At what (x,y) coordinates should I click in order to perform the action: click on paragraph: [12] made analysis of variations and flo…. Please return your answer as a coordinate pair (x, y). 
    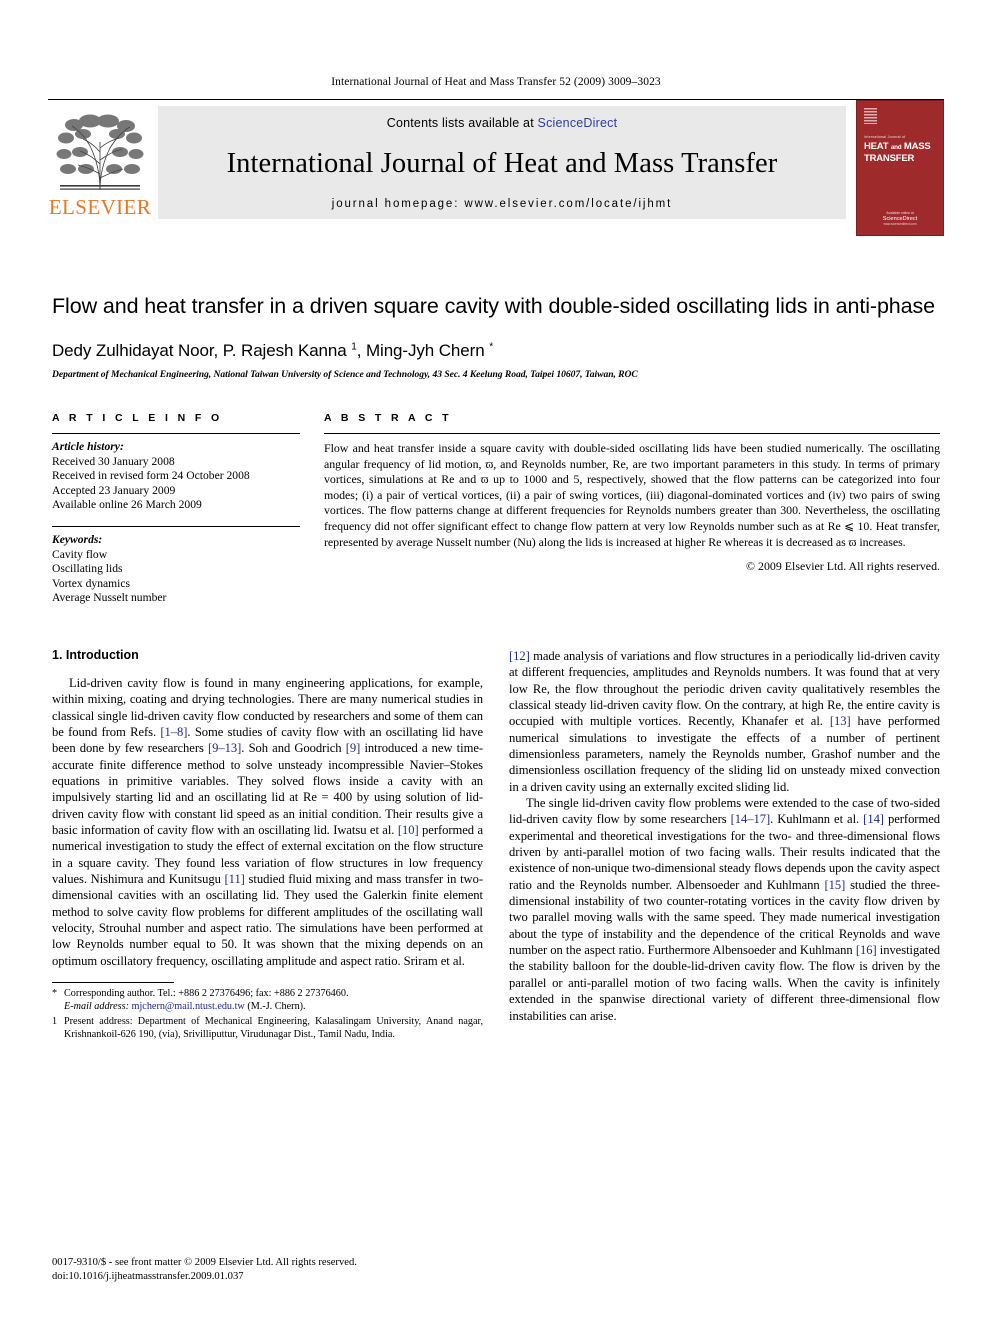
    Looking at the image, I should click on (724, 721).